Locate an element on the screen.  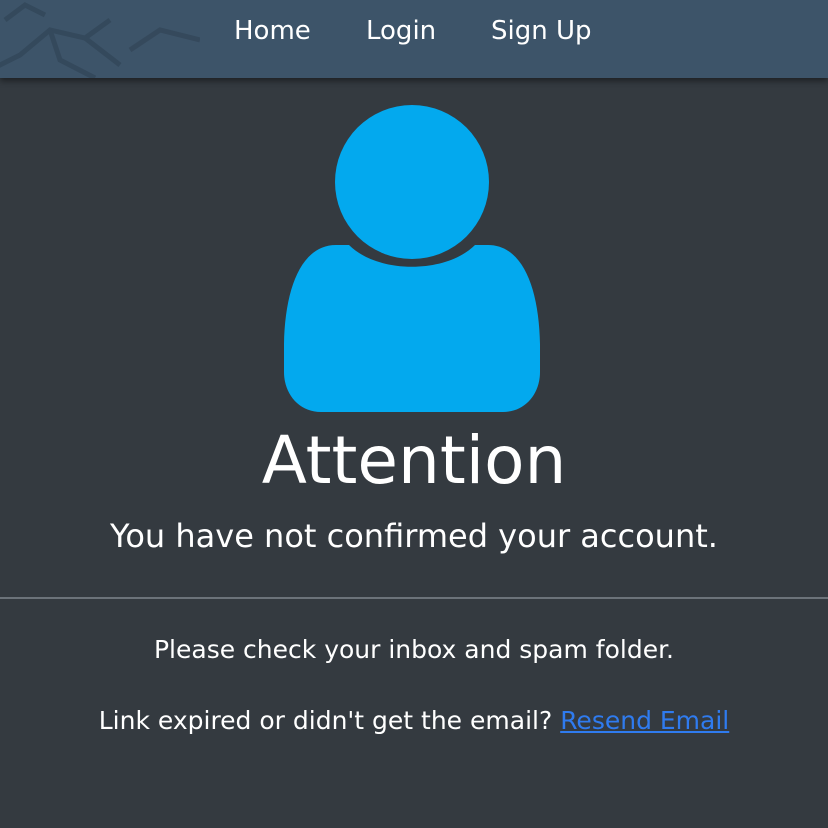
page-title: Attention is located at coordinates (414, 460).